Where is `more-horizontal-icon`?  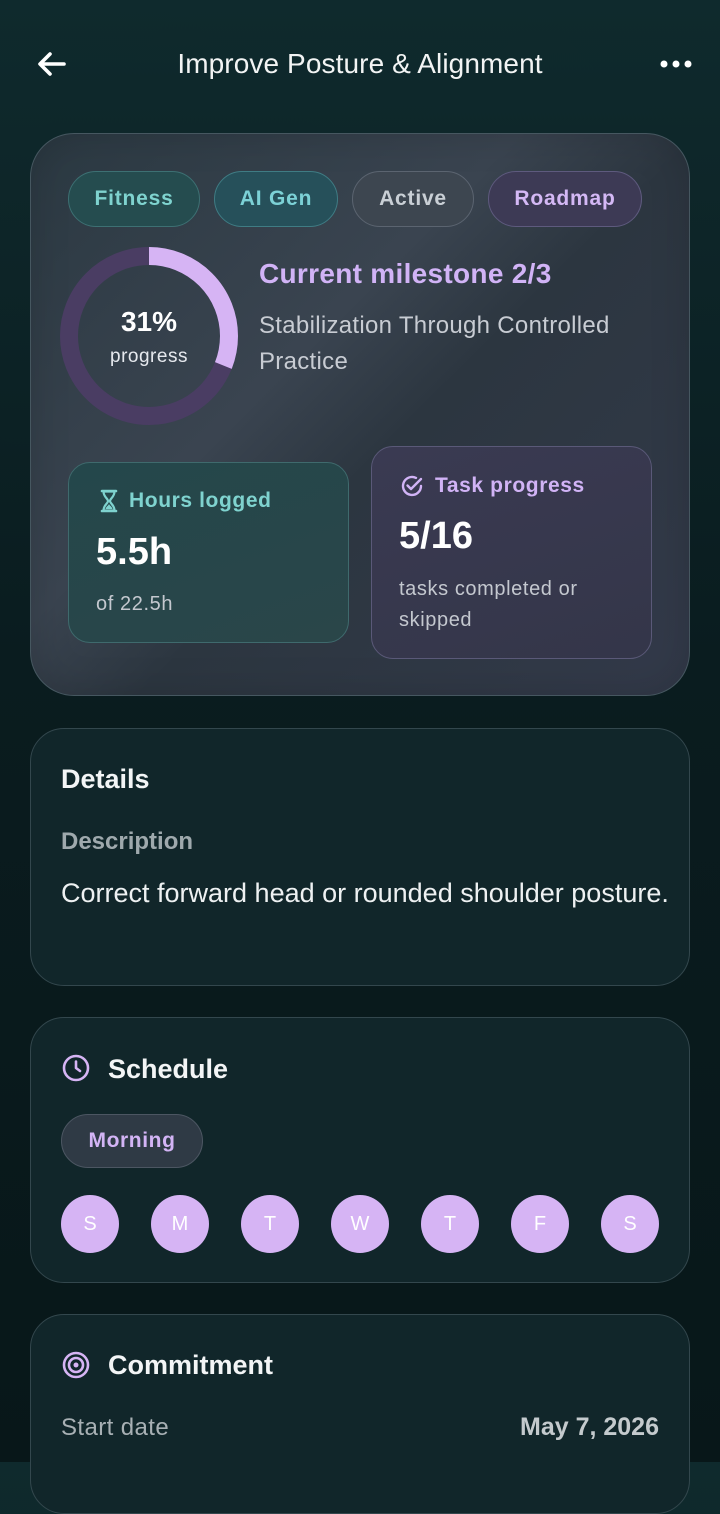
more-horizontal-icon is located at coordinates (676, 64).